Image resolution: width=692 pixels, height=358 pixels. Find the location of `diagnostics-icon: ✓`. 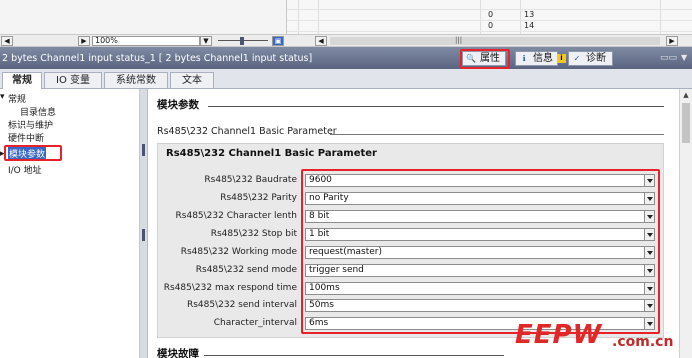

diagnostics-icon: ✓ is located at coordinates (577, 58).